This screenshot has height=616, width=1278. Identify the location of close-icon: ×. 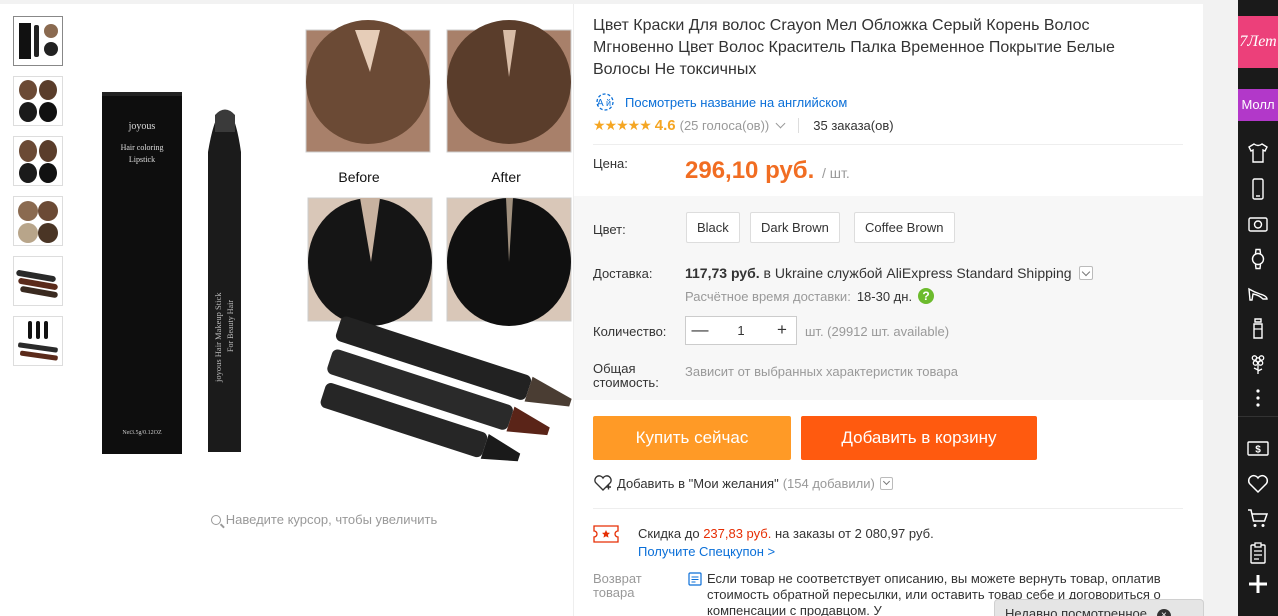
(1163, 612).